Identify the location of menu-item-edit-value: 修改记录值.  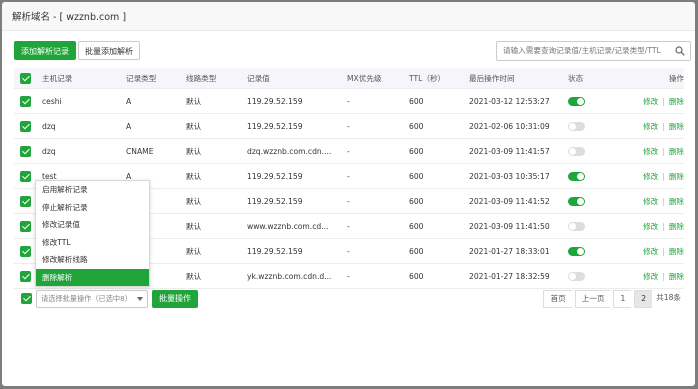
(92, 225).